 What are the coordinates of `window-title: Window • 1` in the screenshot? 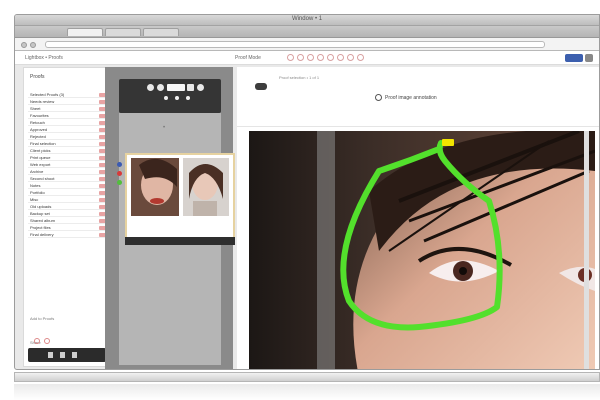 It's located at (307, 19).